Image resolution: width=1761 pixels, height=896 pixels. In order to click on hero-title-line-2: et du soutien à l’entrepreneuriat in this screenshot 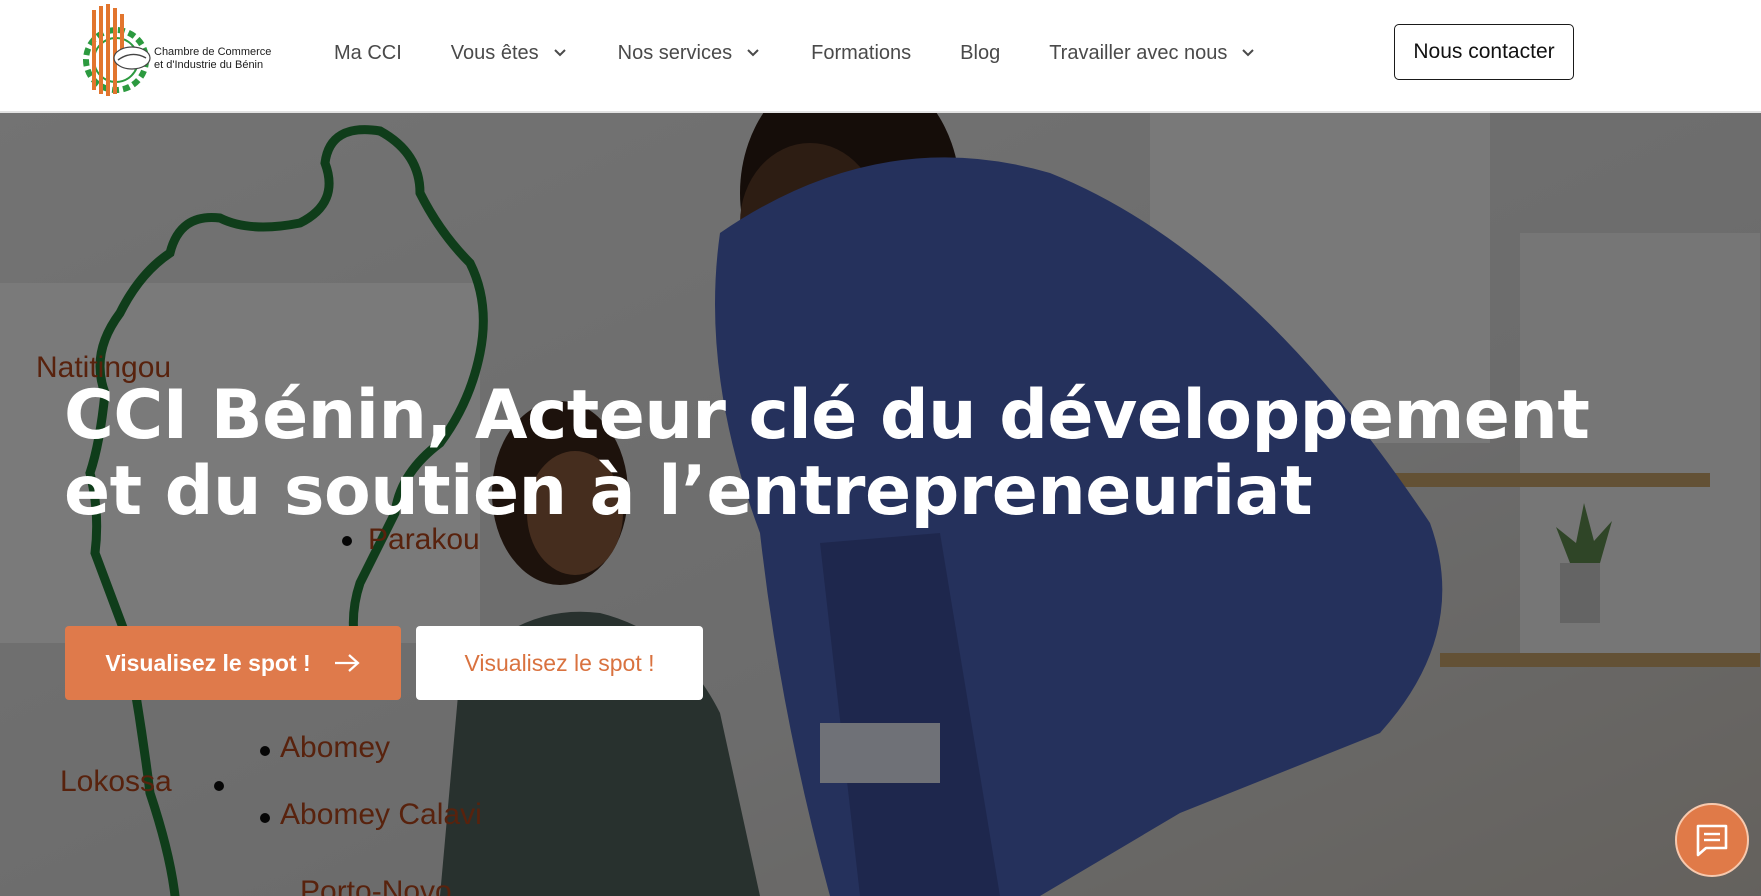, I will do `click(688, 491)`.